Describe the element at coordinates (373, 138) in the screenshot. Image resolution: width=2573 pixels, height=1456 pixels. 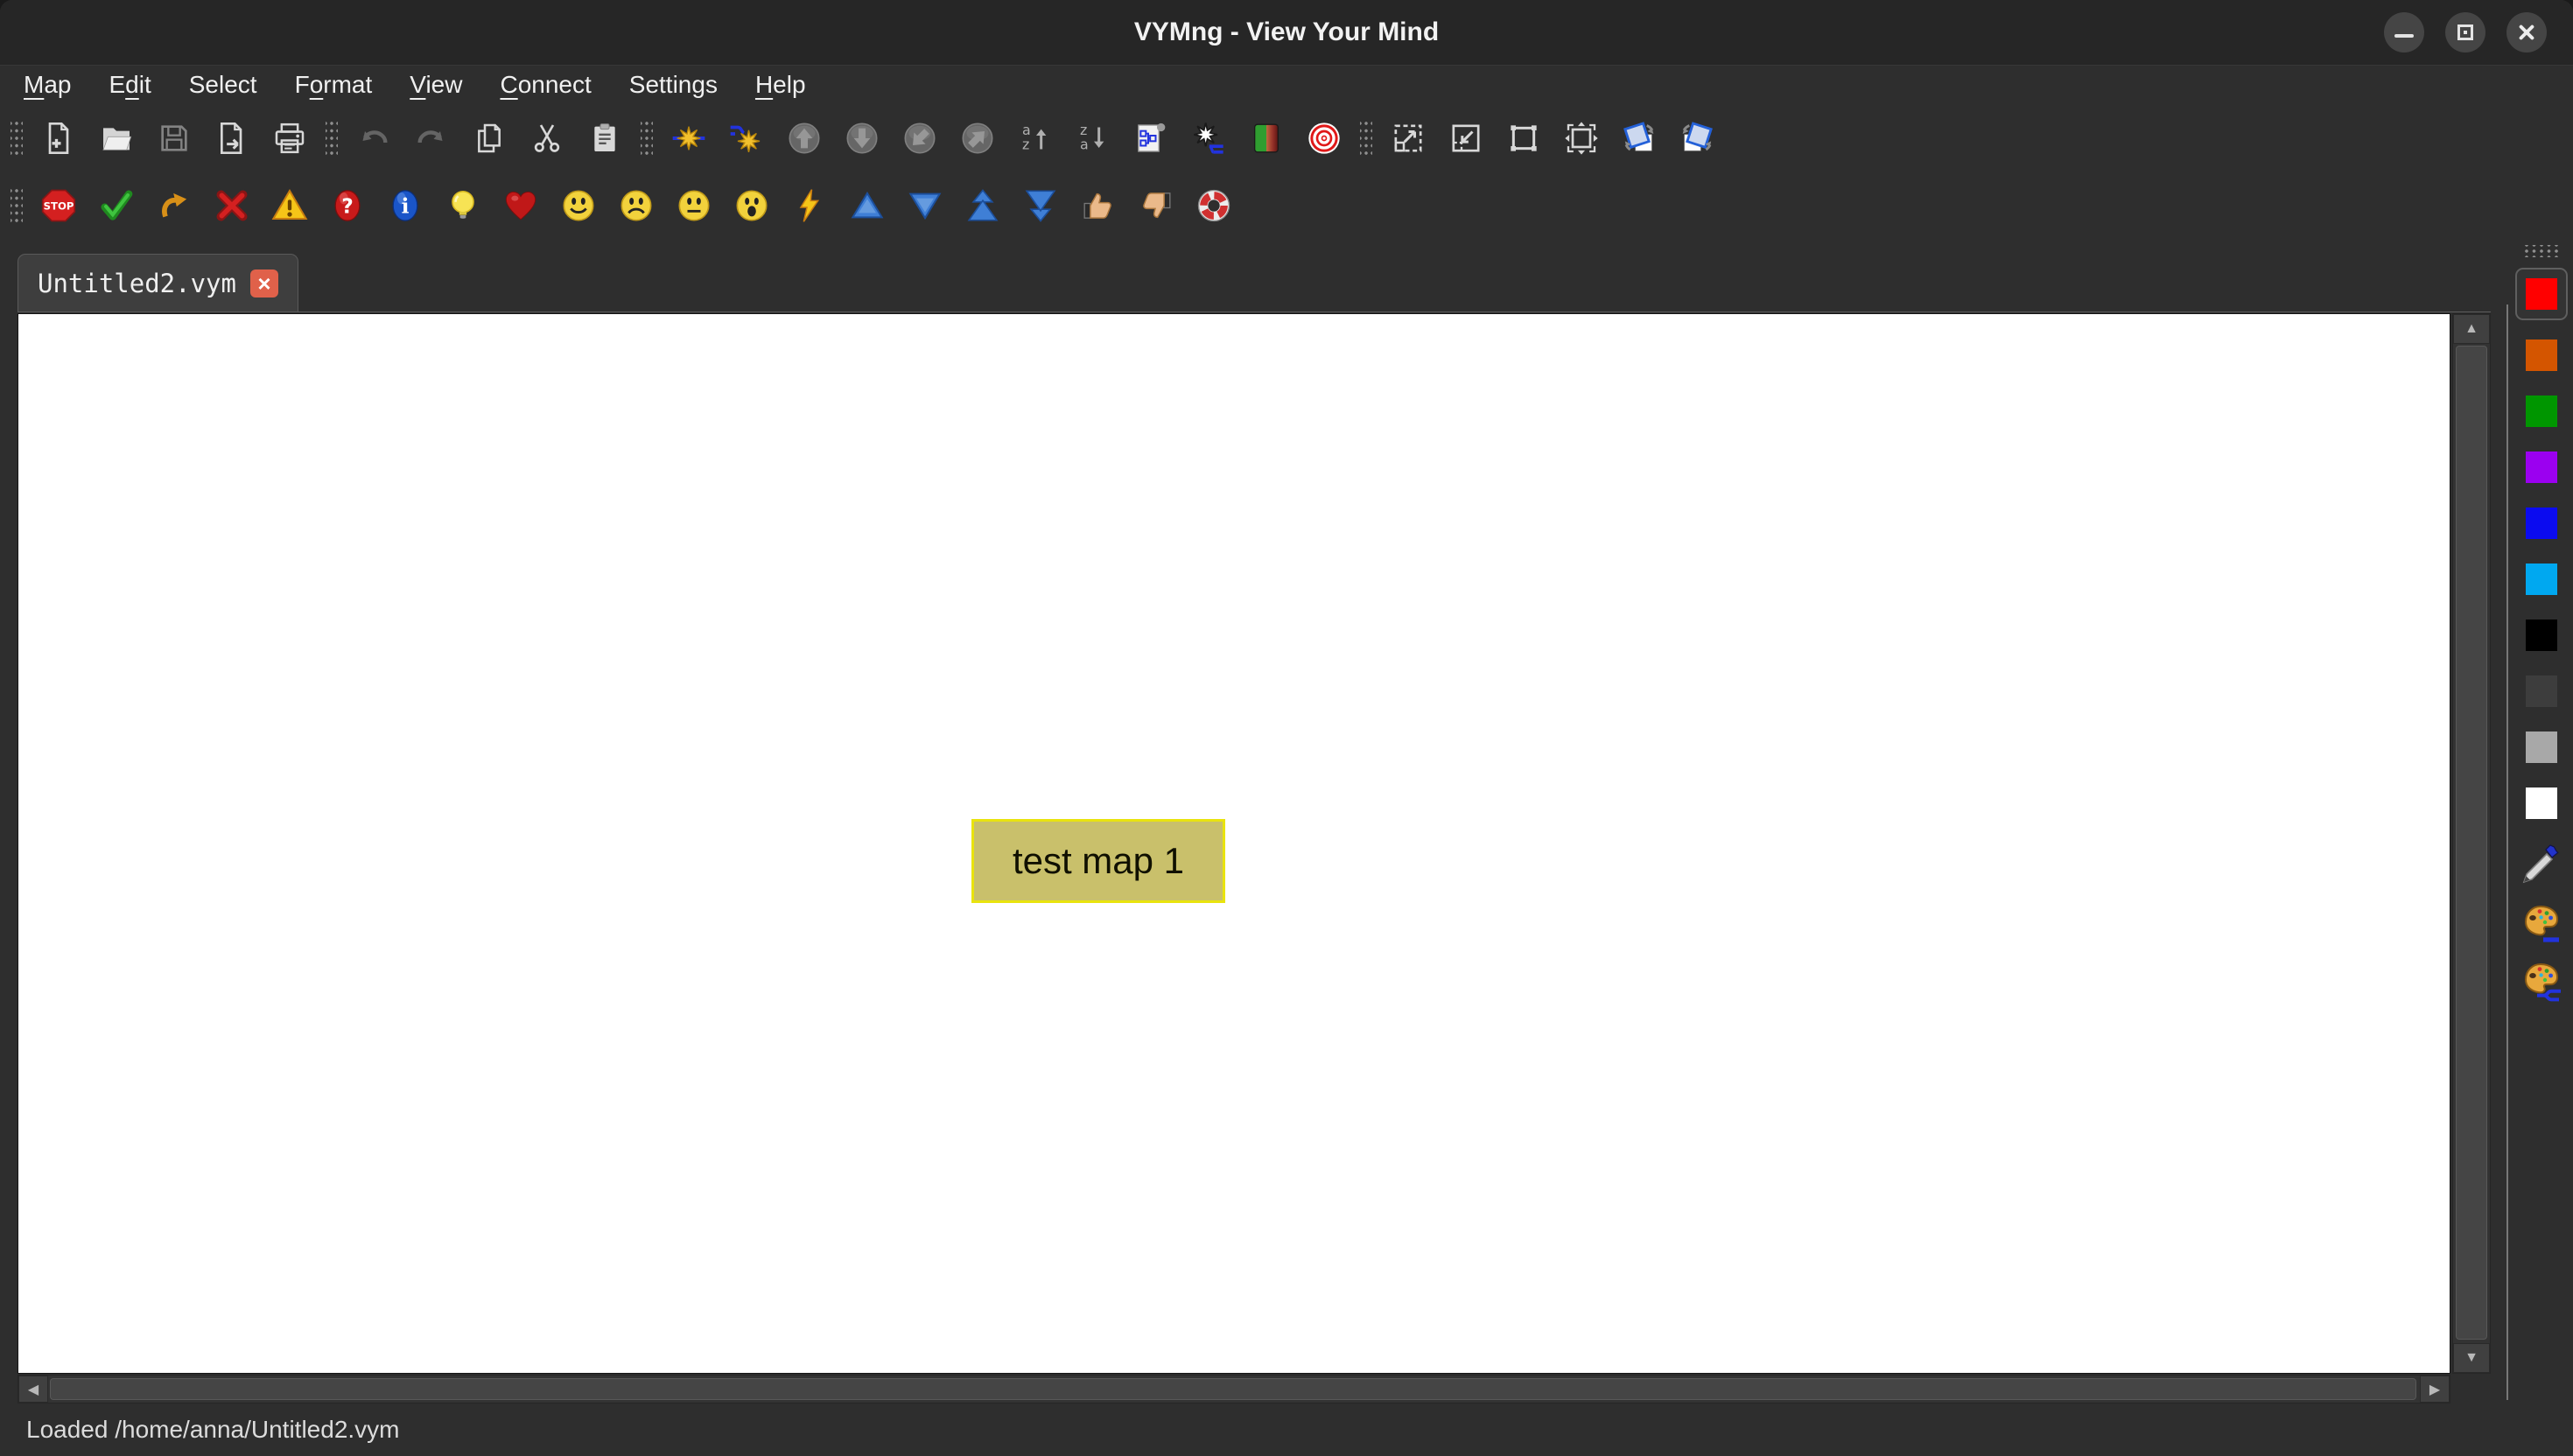
I see `undo-icon` at that location.